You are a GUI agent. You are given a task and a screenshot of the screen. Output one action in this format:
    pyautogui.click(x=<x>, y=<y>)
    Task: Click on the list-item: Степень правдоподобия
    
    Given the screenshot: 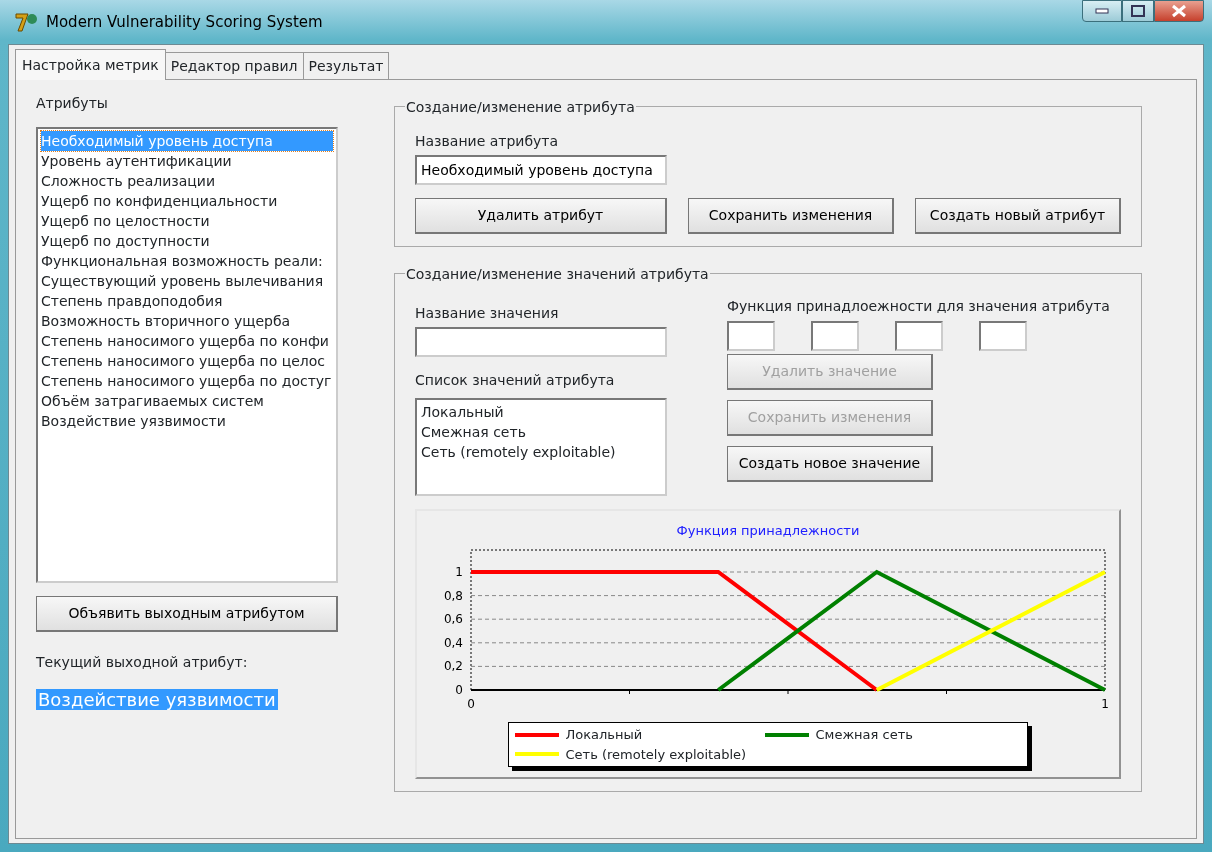 What is the action you would take?
    pyautogui.click(x=187, y=301)
    